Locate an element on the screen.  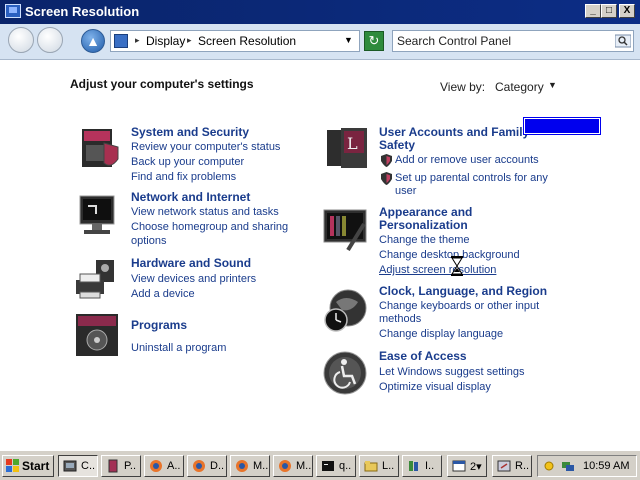
breadcrumb: ▸ Display ▸ Screen Resolution ▼ is located at coordinates (235, 41).